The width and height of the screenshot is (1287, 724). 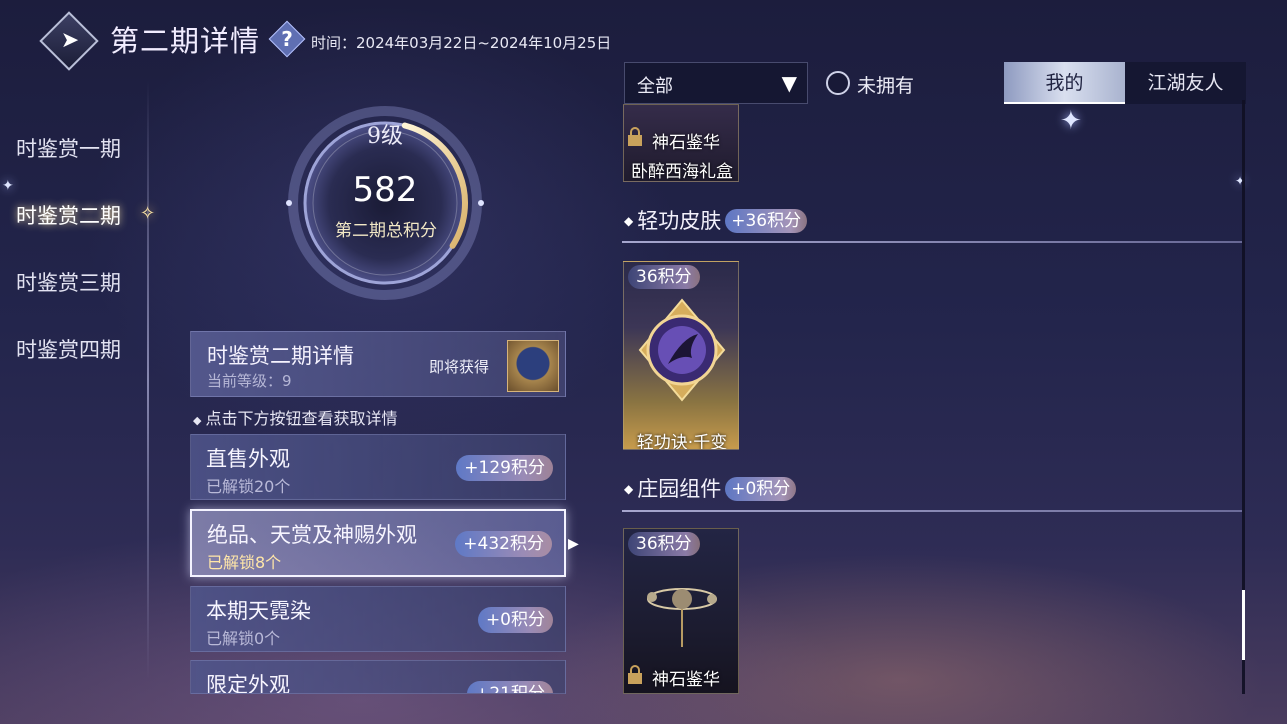 What do you see at coordinates (243, 638) in the screenshot?
I see `category-status: 已解锁0个` at bounding box center [243, 638].